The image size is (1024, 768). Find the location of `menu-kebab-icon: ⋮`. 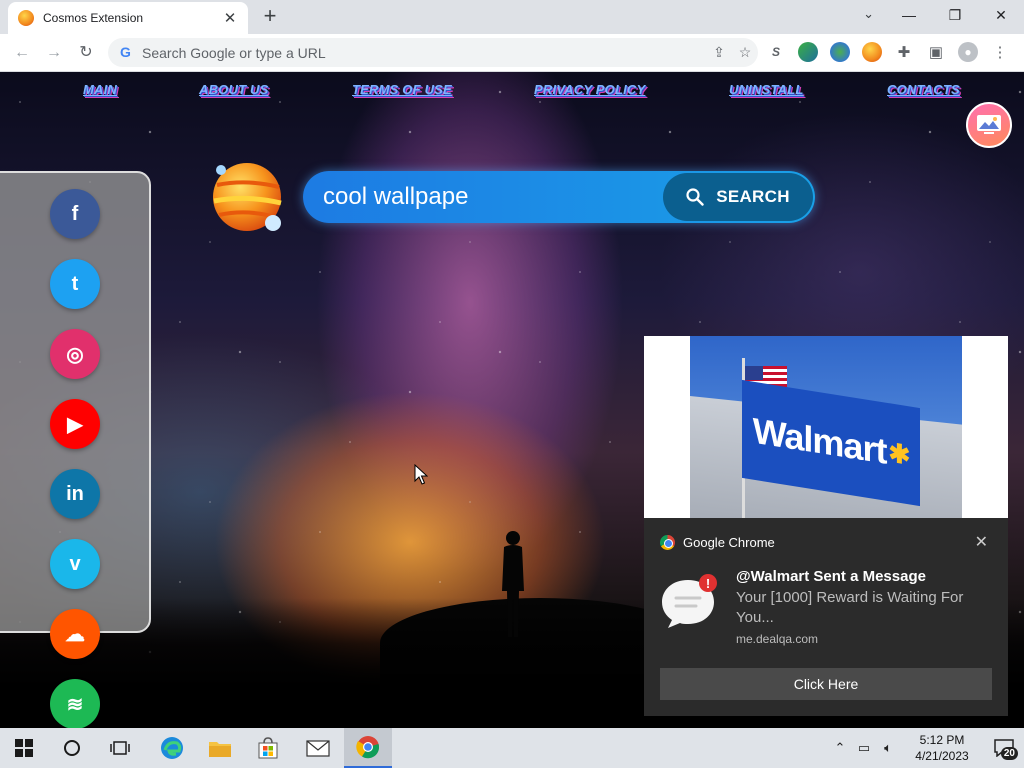

menu-kebab-icon: ⋮ is located at coordinates (1000, 52).